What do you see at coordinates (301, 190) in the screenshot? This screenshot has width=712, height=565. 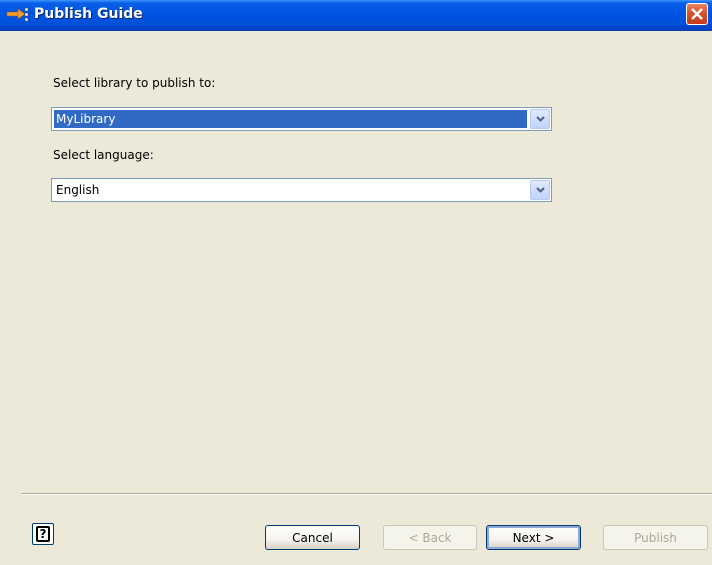 I see `language-select: English` at bounding box center [301, 190].